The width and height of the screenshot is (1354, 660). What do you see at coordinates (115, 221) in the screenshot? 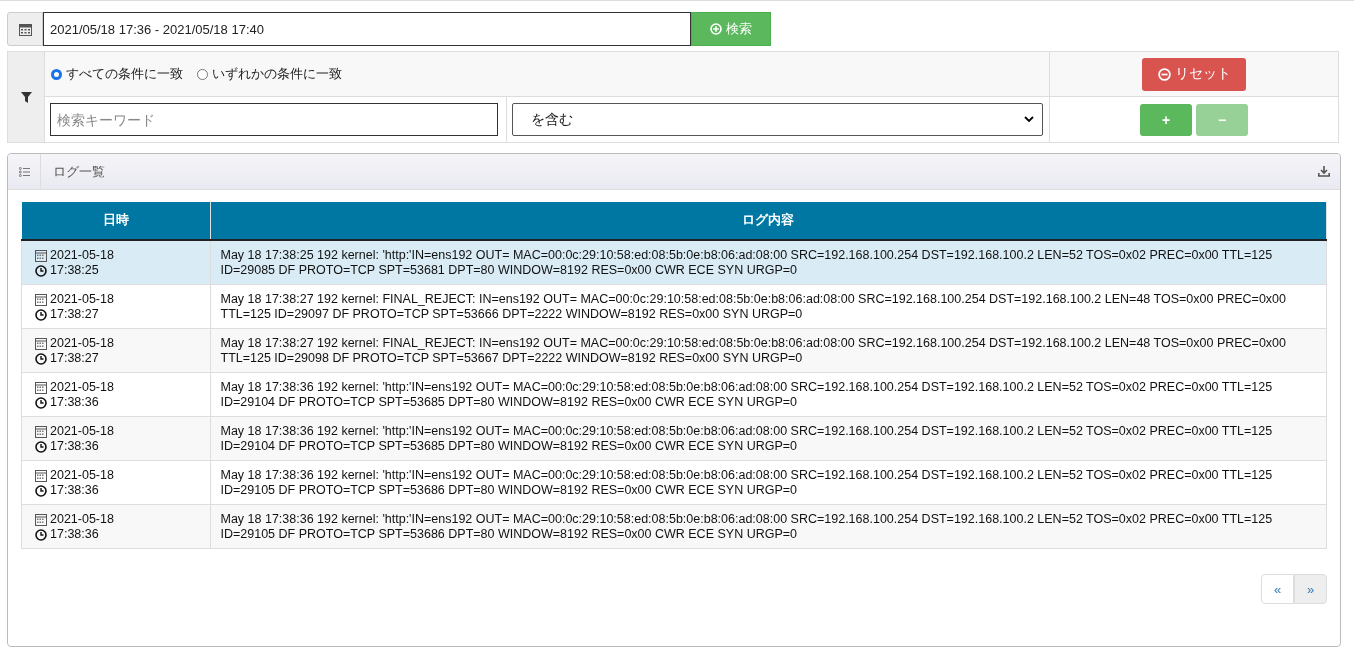
I see `column-header: 日時` at bounding box center [115, 221].